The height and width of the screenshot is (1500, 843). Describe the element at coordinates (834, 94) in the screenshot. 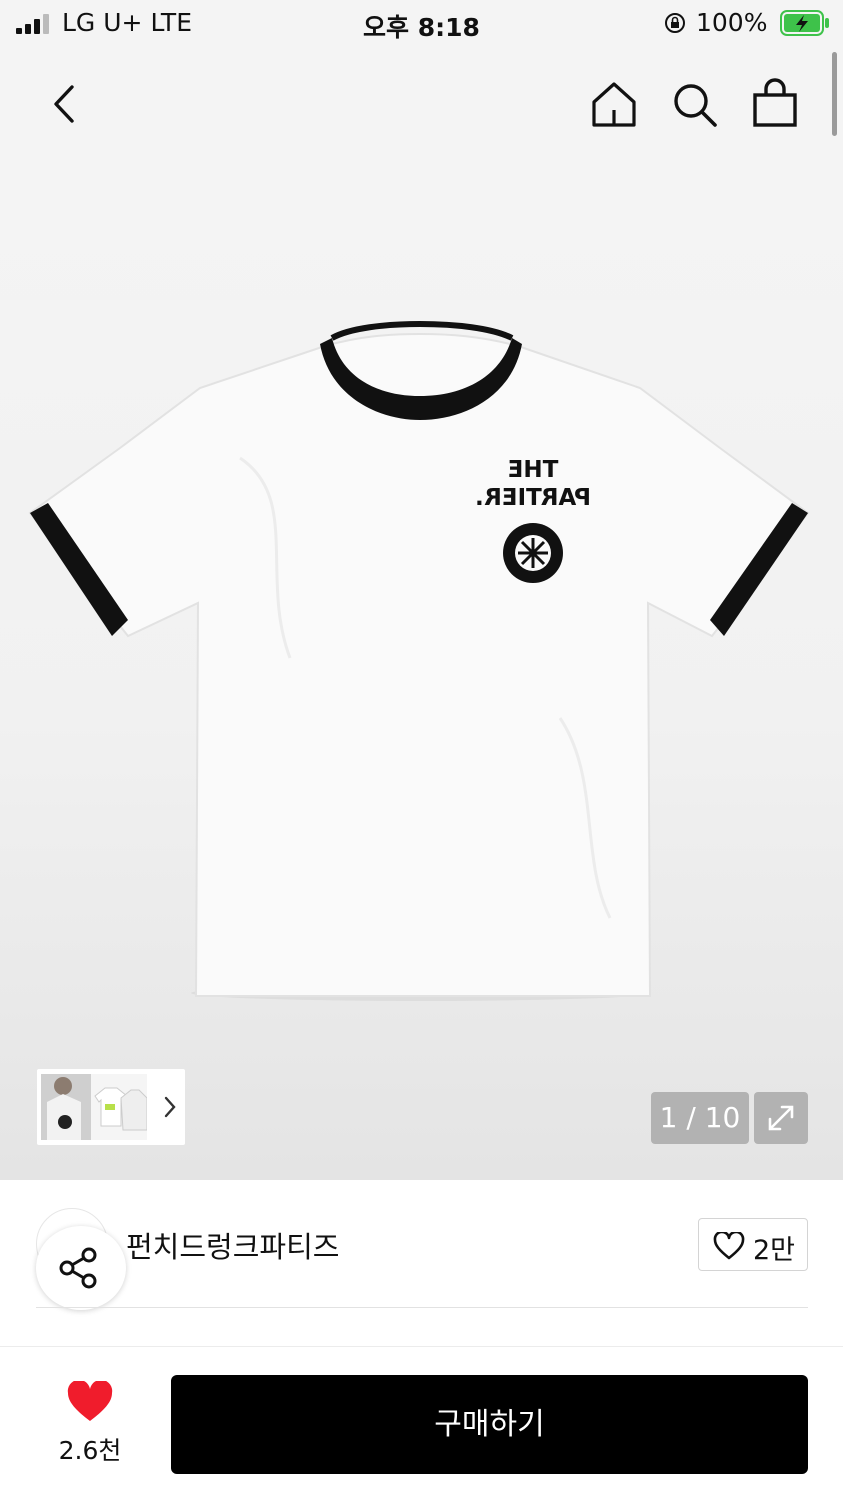

I see `scrollbar` at that location.